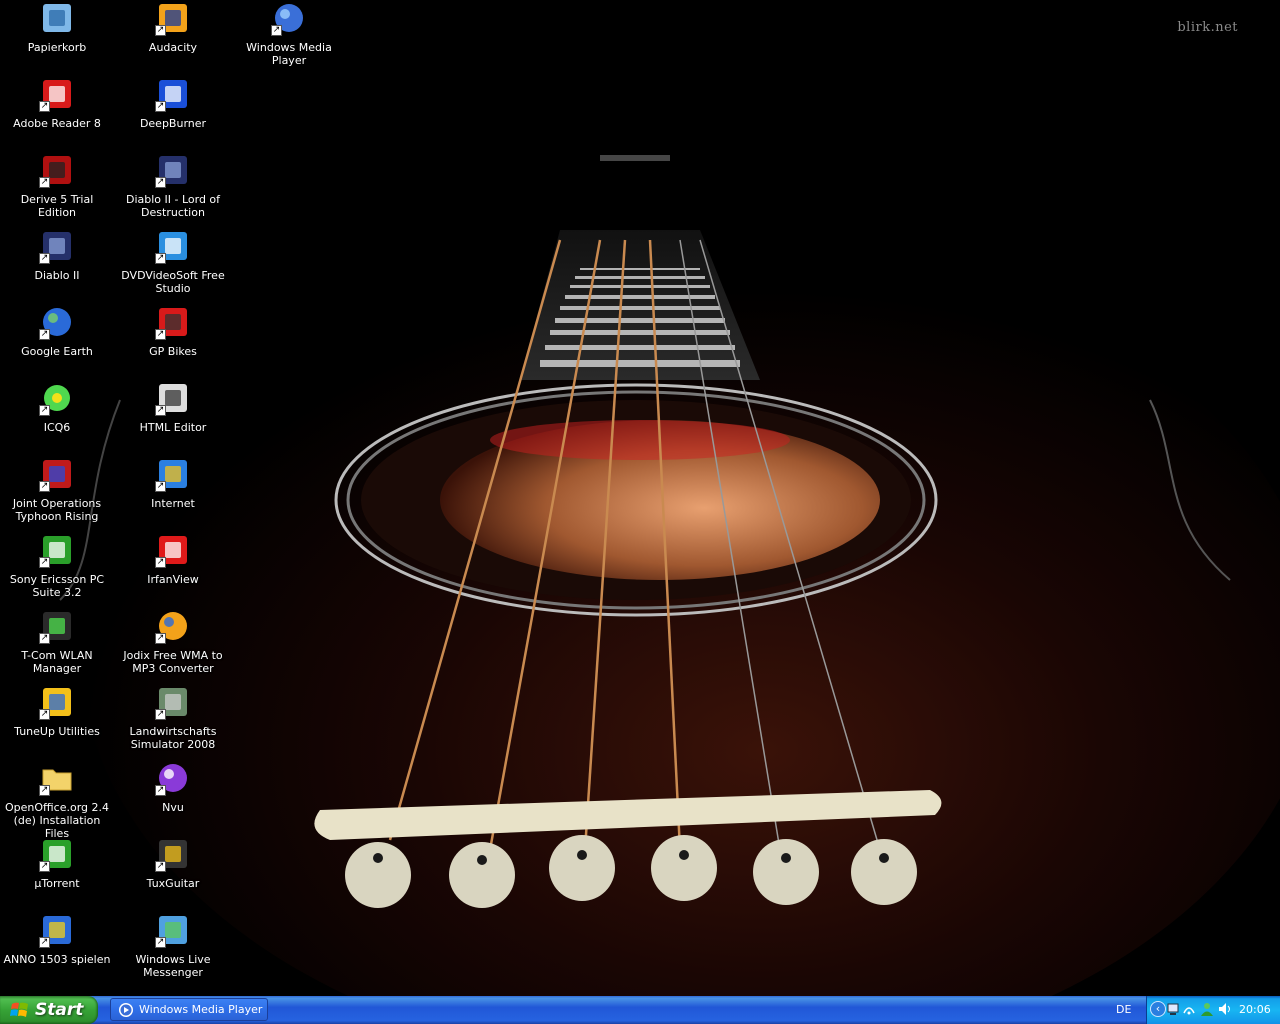  Describe the element at coordinates (1123, 1009) in the screenshot. I see `language-indicator: DE` at that location.